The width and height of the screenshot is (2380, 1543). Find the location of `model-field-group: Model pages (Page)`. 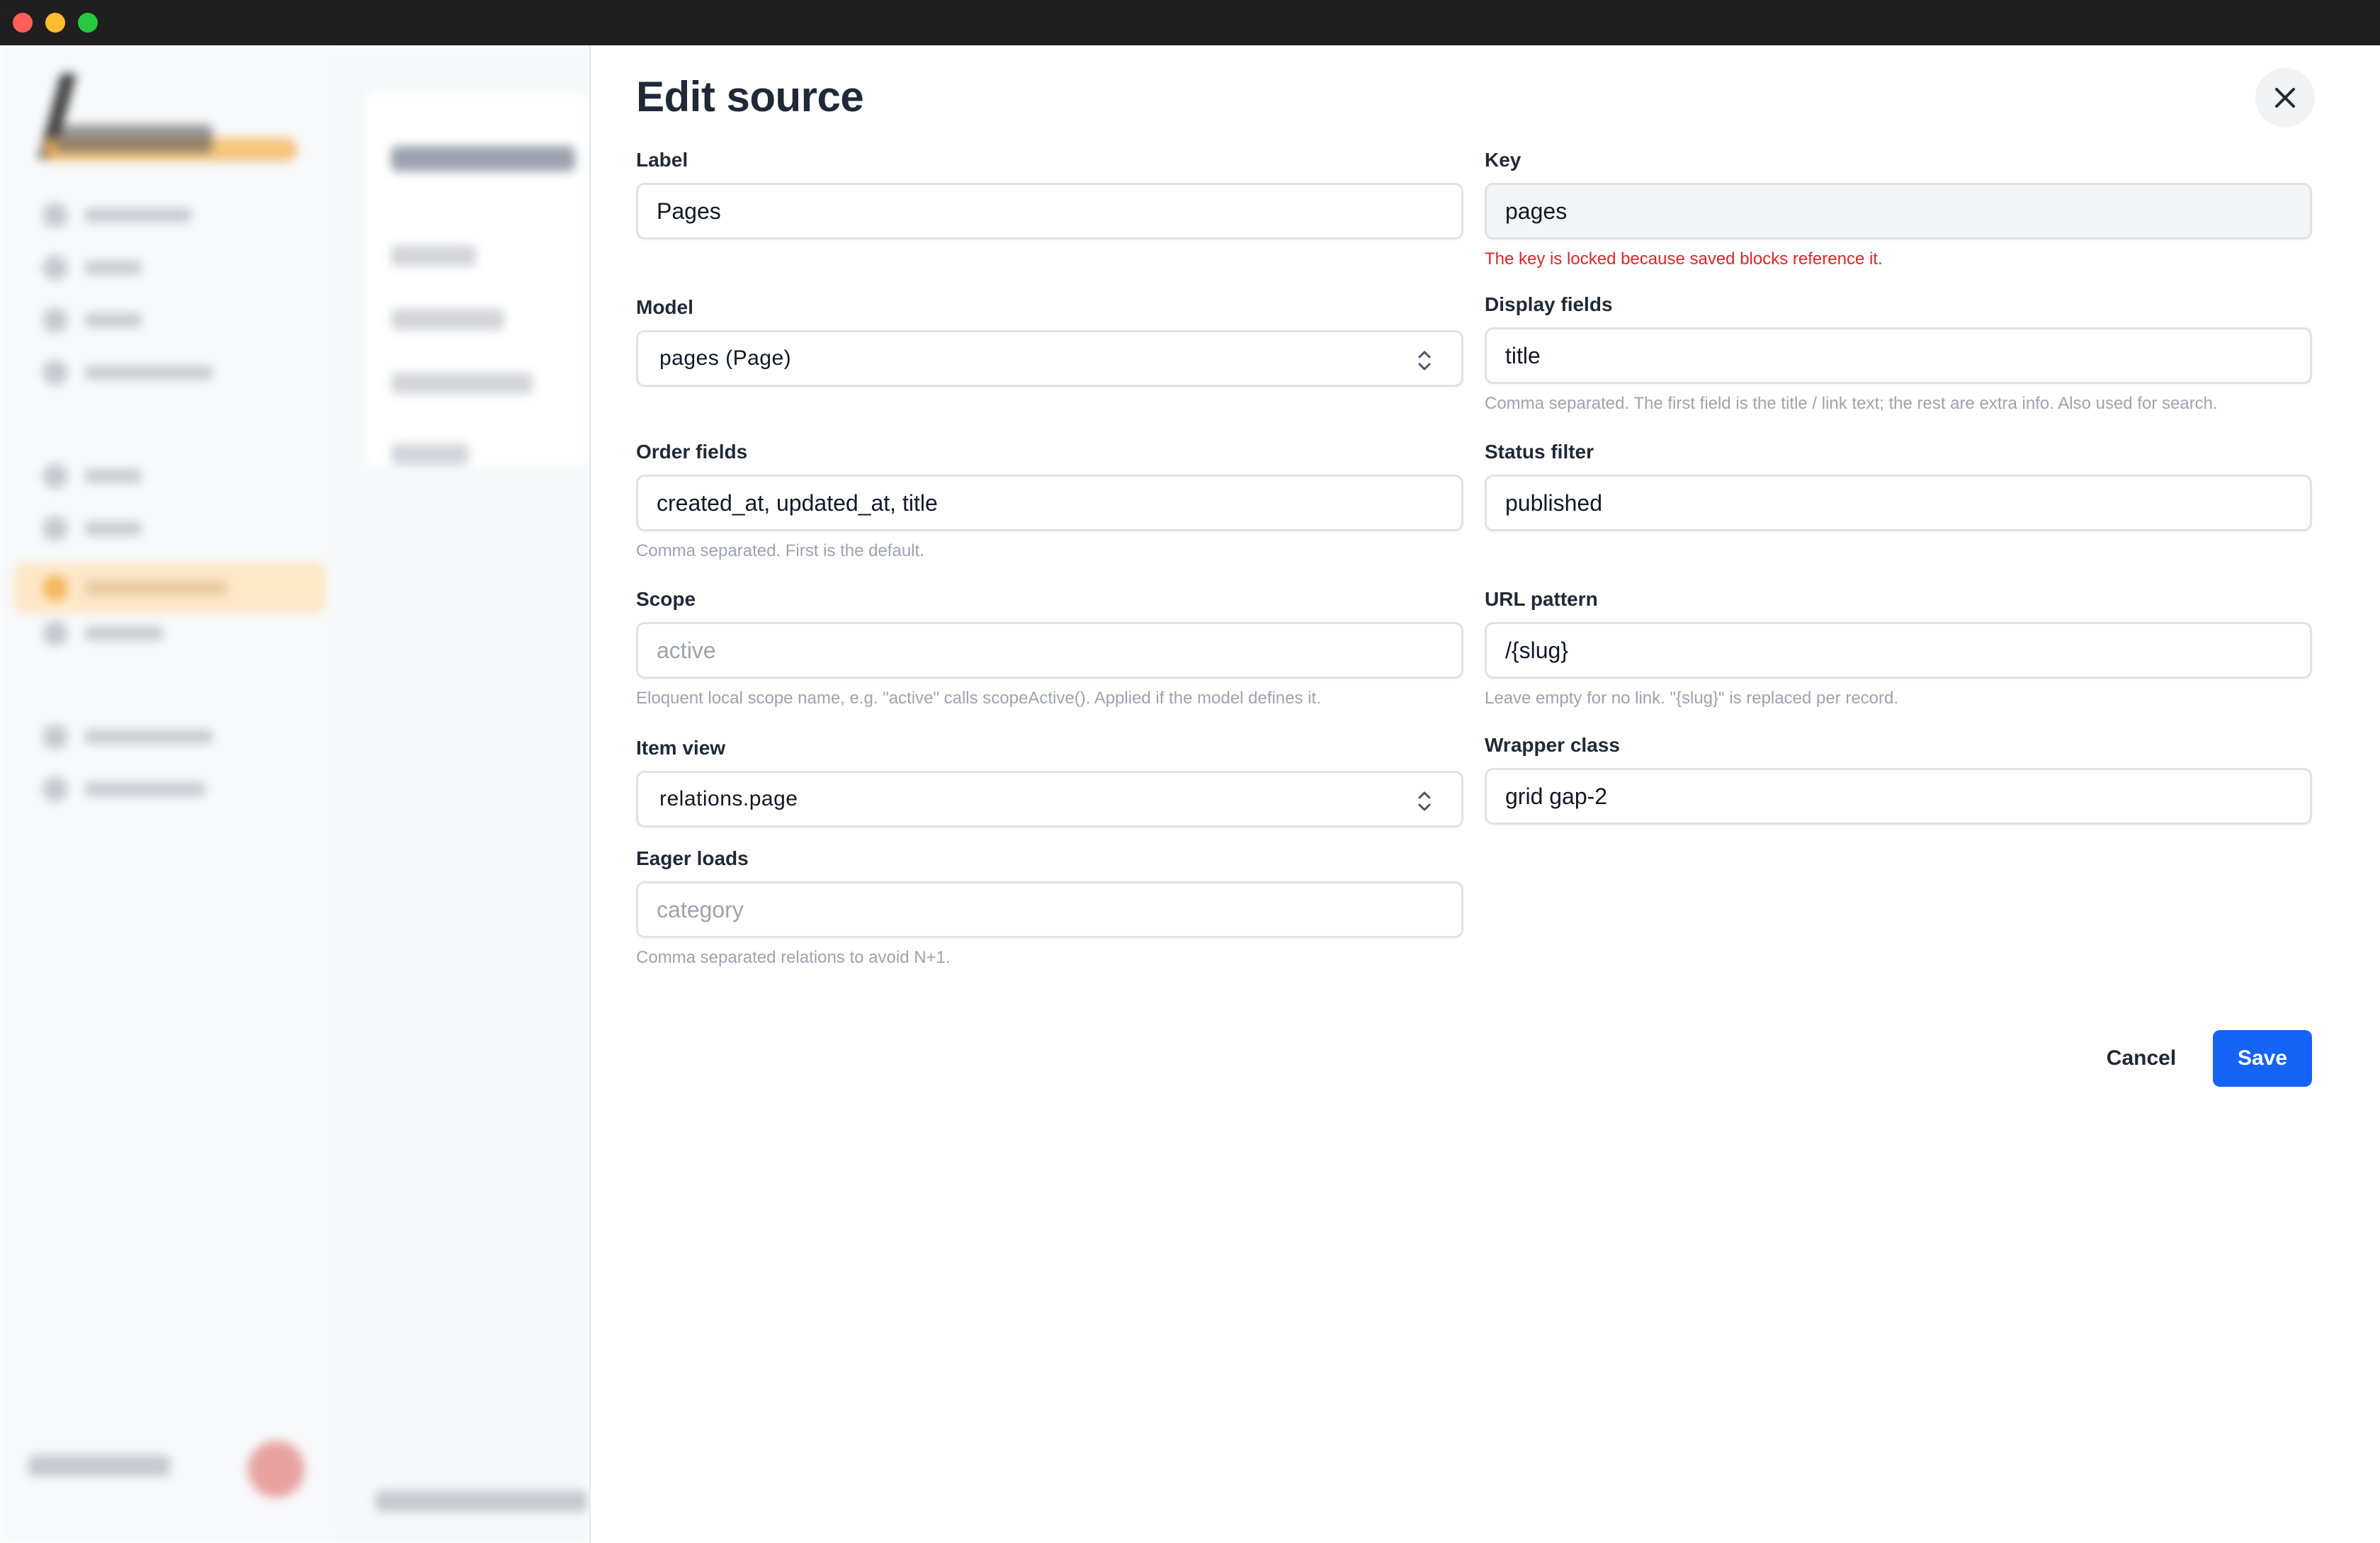

model-field-group: Model pages (Page) is located at coordinates (1050, 340).